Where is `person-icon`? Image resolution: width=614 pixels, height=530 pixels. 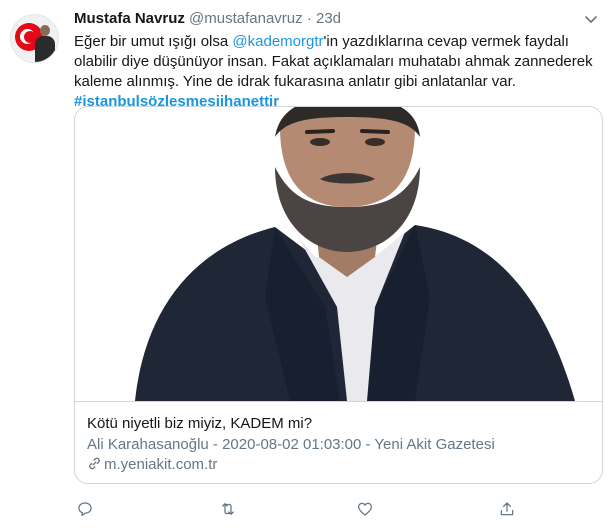 person-icon is located at coordinates (45, 43).